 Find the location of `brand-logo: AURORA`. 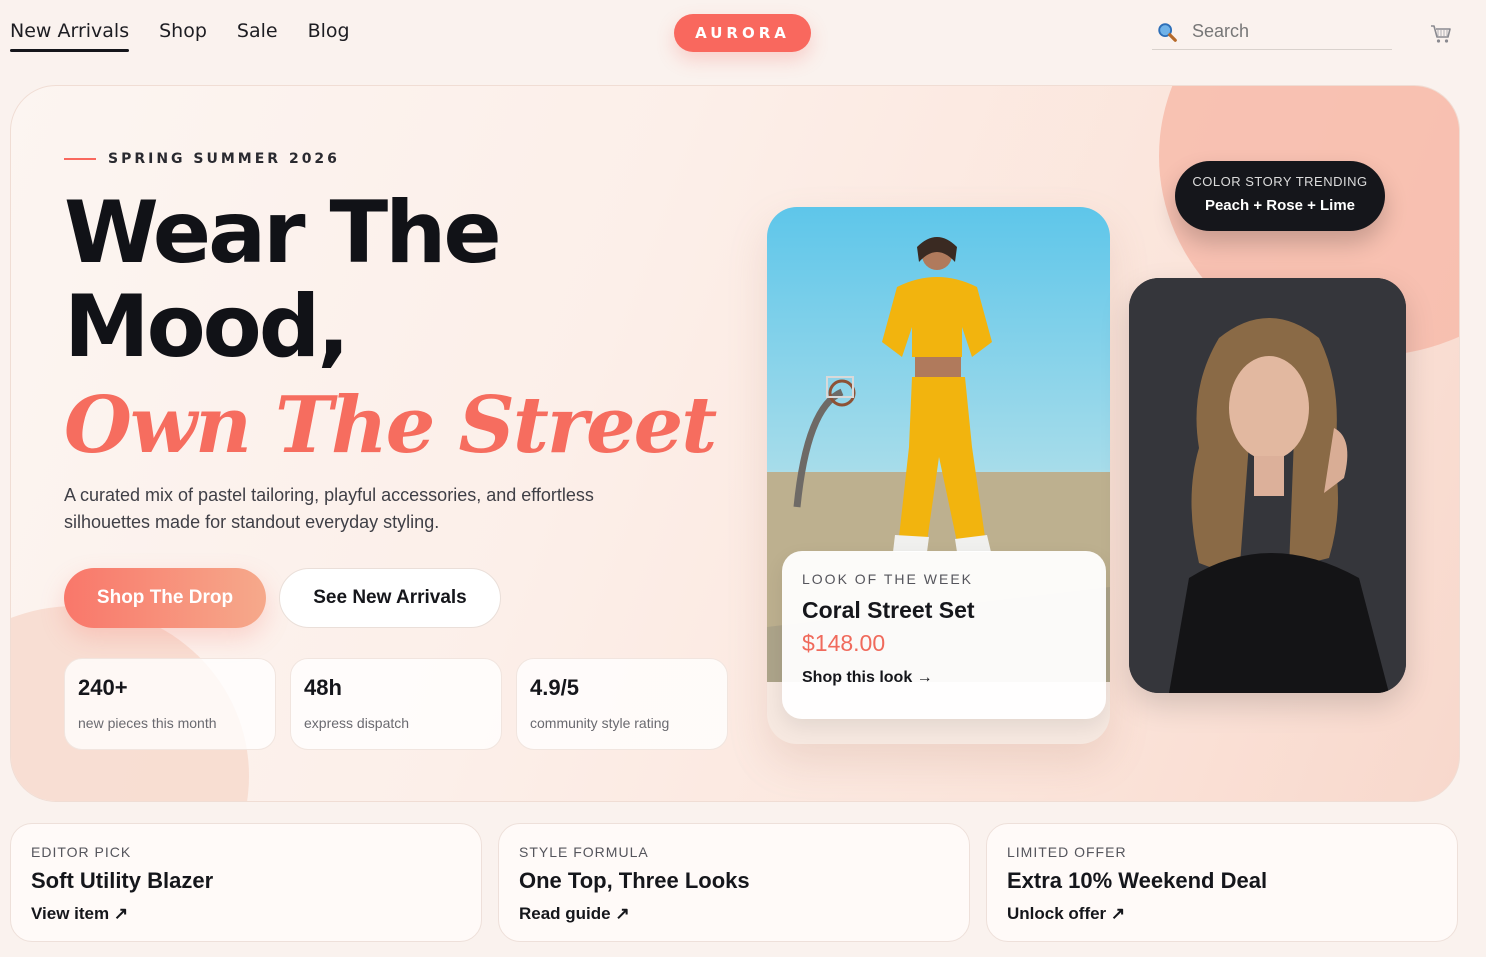

brand-logo: AURORA is located at coordinates (742, 33).